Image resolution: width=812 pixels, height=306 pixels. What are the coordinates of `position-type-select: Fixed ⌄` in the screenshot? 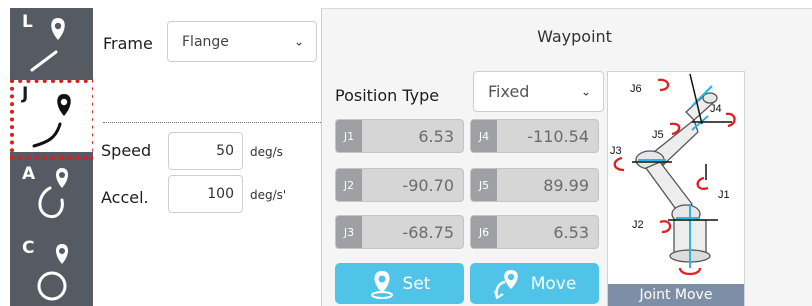 It's located at (538, 91).